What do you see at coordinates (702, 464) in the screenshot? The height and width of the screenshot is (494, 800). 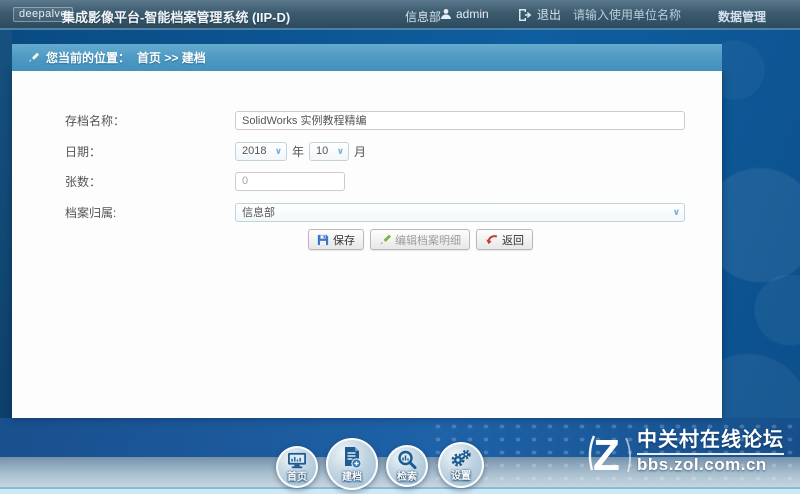 I see `watermark-site-url: bbs.zol.com.cn` at bounding box center [702, 464].